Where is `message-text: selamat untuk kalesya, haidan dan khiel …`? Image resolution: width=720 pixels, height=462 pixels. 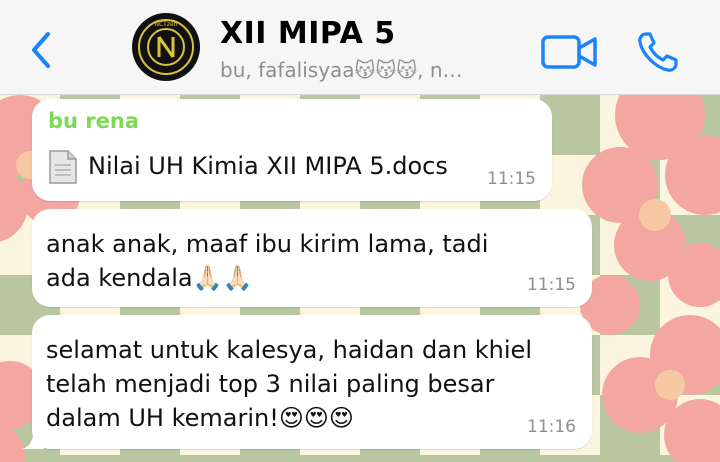 message-text: selamat untuk kalesya, haidan dan khiel … is located at coordinates (289, 384).